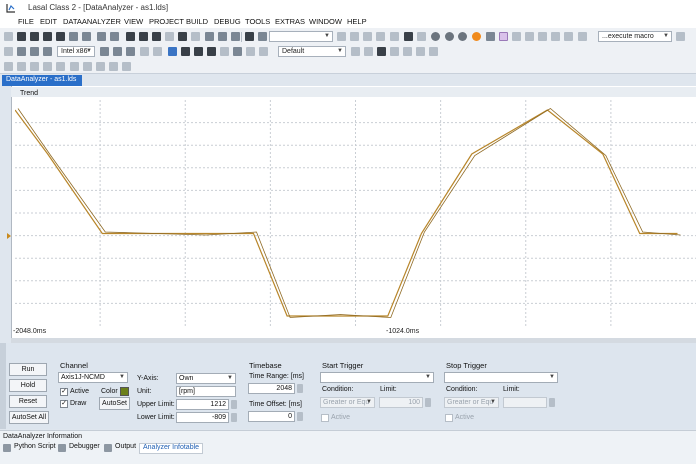  I want to click on analyzer-zoom-icon, so click(198, 51).